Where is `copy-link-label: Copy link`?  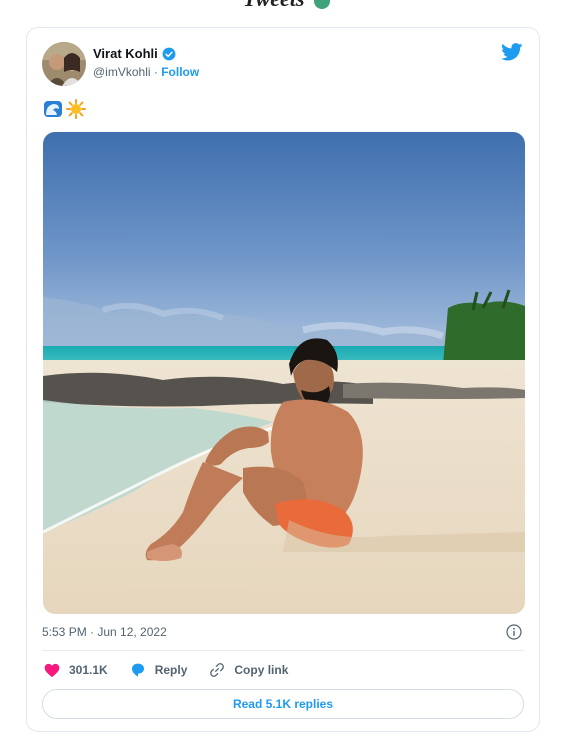
copy-link-label: Copy link is located at coordinates (261, 670).